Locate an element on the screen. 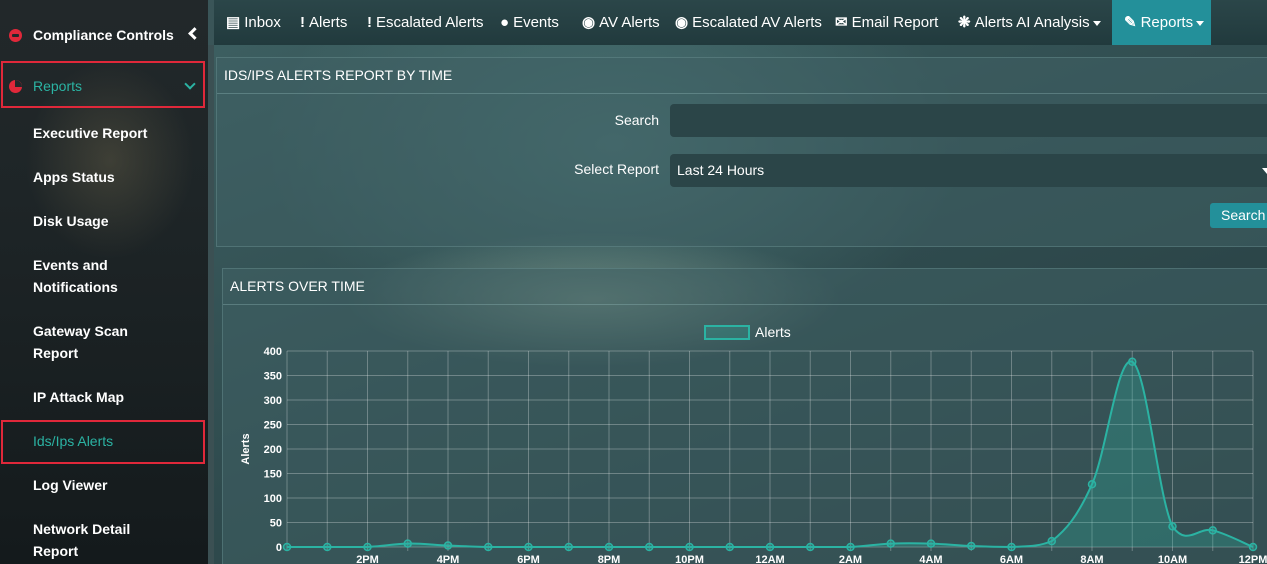 The image size is (1267, 564). x-tick-label: 6PM is located at coordinates (528, 559).